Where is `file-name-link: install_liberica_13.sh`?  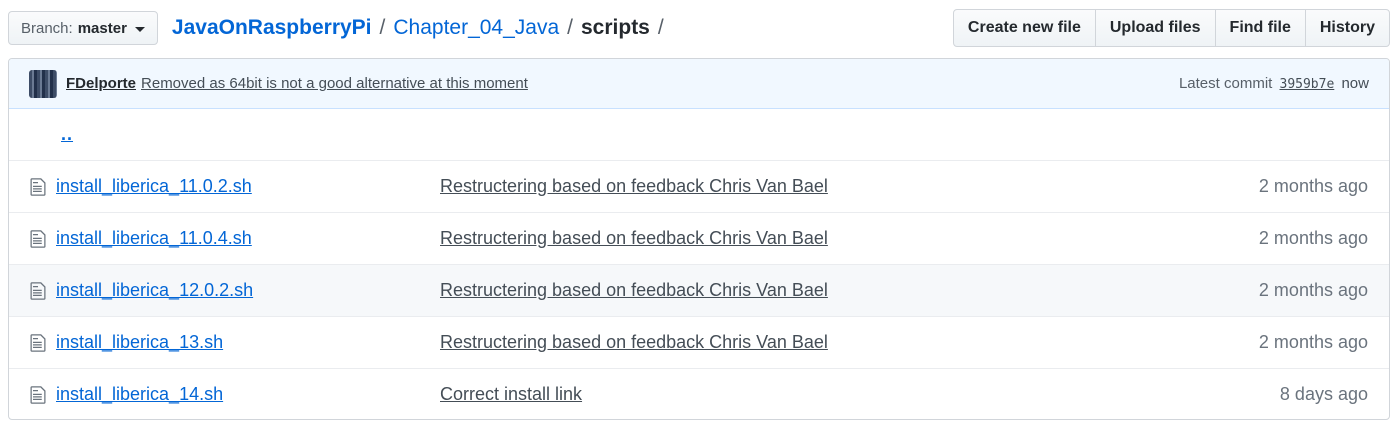 file-name-link: install_liberica_13.sh is located at coordinates (248, 342).